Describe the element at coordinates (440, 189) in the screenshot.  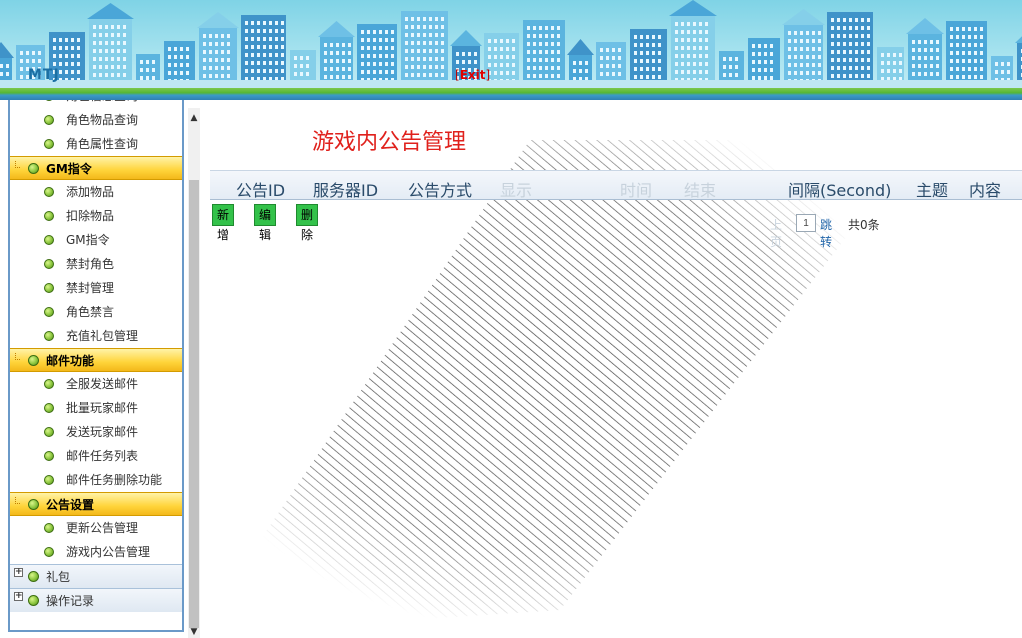
I see `column-header-notice-mode: 公告方式` at that location.